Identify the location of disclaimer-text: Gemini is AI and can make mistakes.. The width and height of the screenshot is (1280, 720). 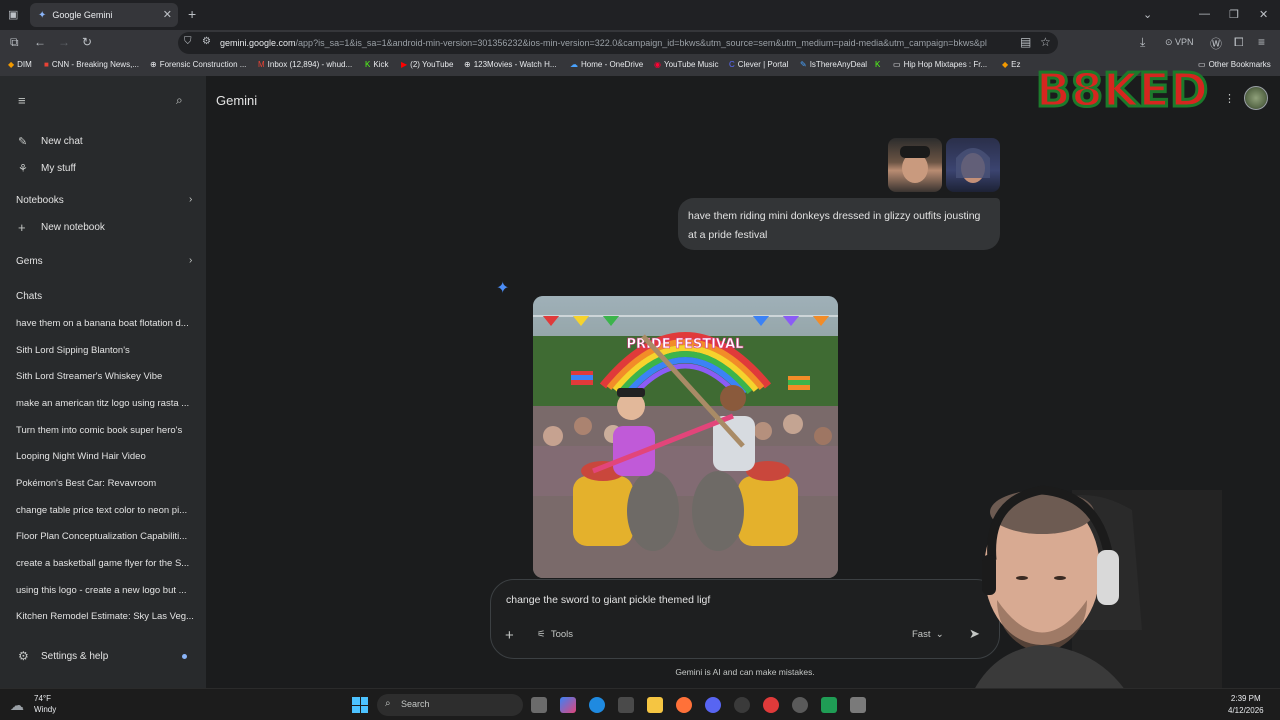
(745, 672).